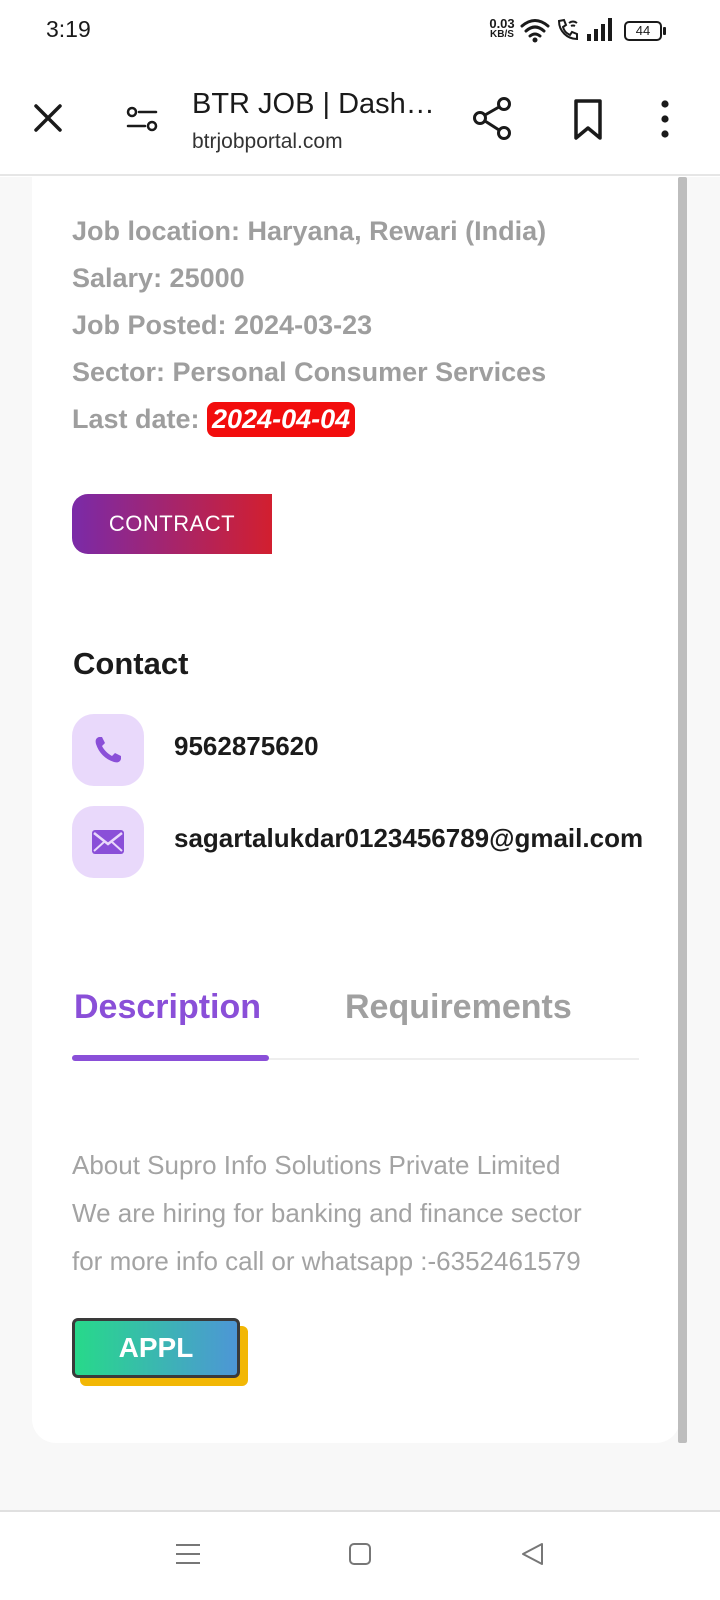 This screenshot has width=720, height=1600. Describe the element at coordinates (360, 31) in the screenshot. I see `status-bar: 3:19 0.03 KB/S 44` at that location.